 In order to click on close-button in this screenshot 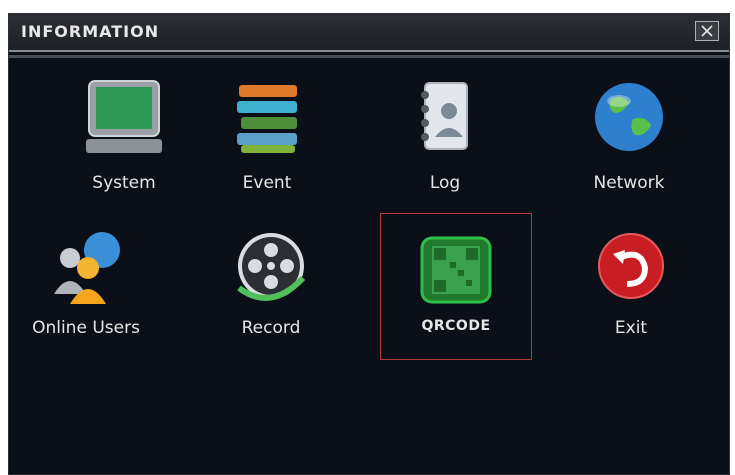, I will do `click(707, 31)`.